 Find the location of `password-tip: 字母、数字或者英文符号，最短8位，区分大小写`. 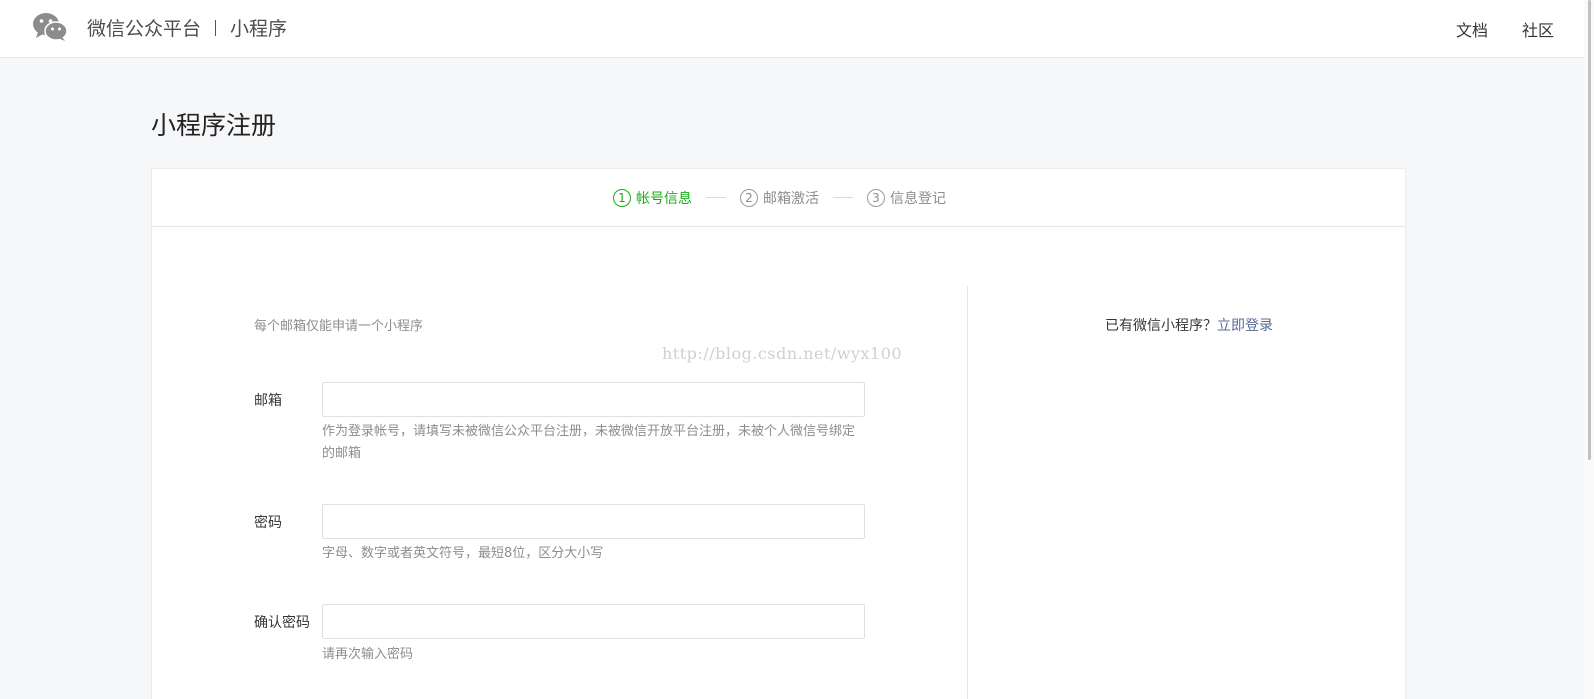

password-tip: 字母、数字或者英文符号，最短8位，区分大小写 is located at coordinates (463, 553).